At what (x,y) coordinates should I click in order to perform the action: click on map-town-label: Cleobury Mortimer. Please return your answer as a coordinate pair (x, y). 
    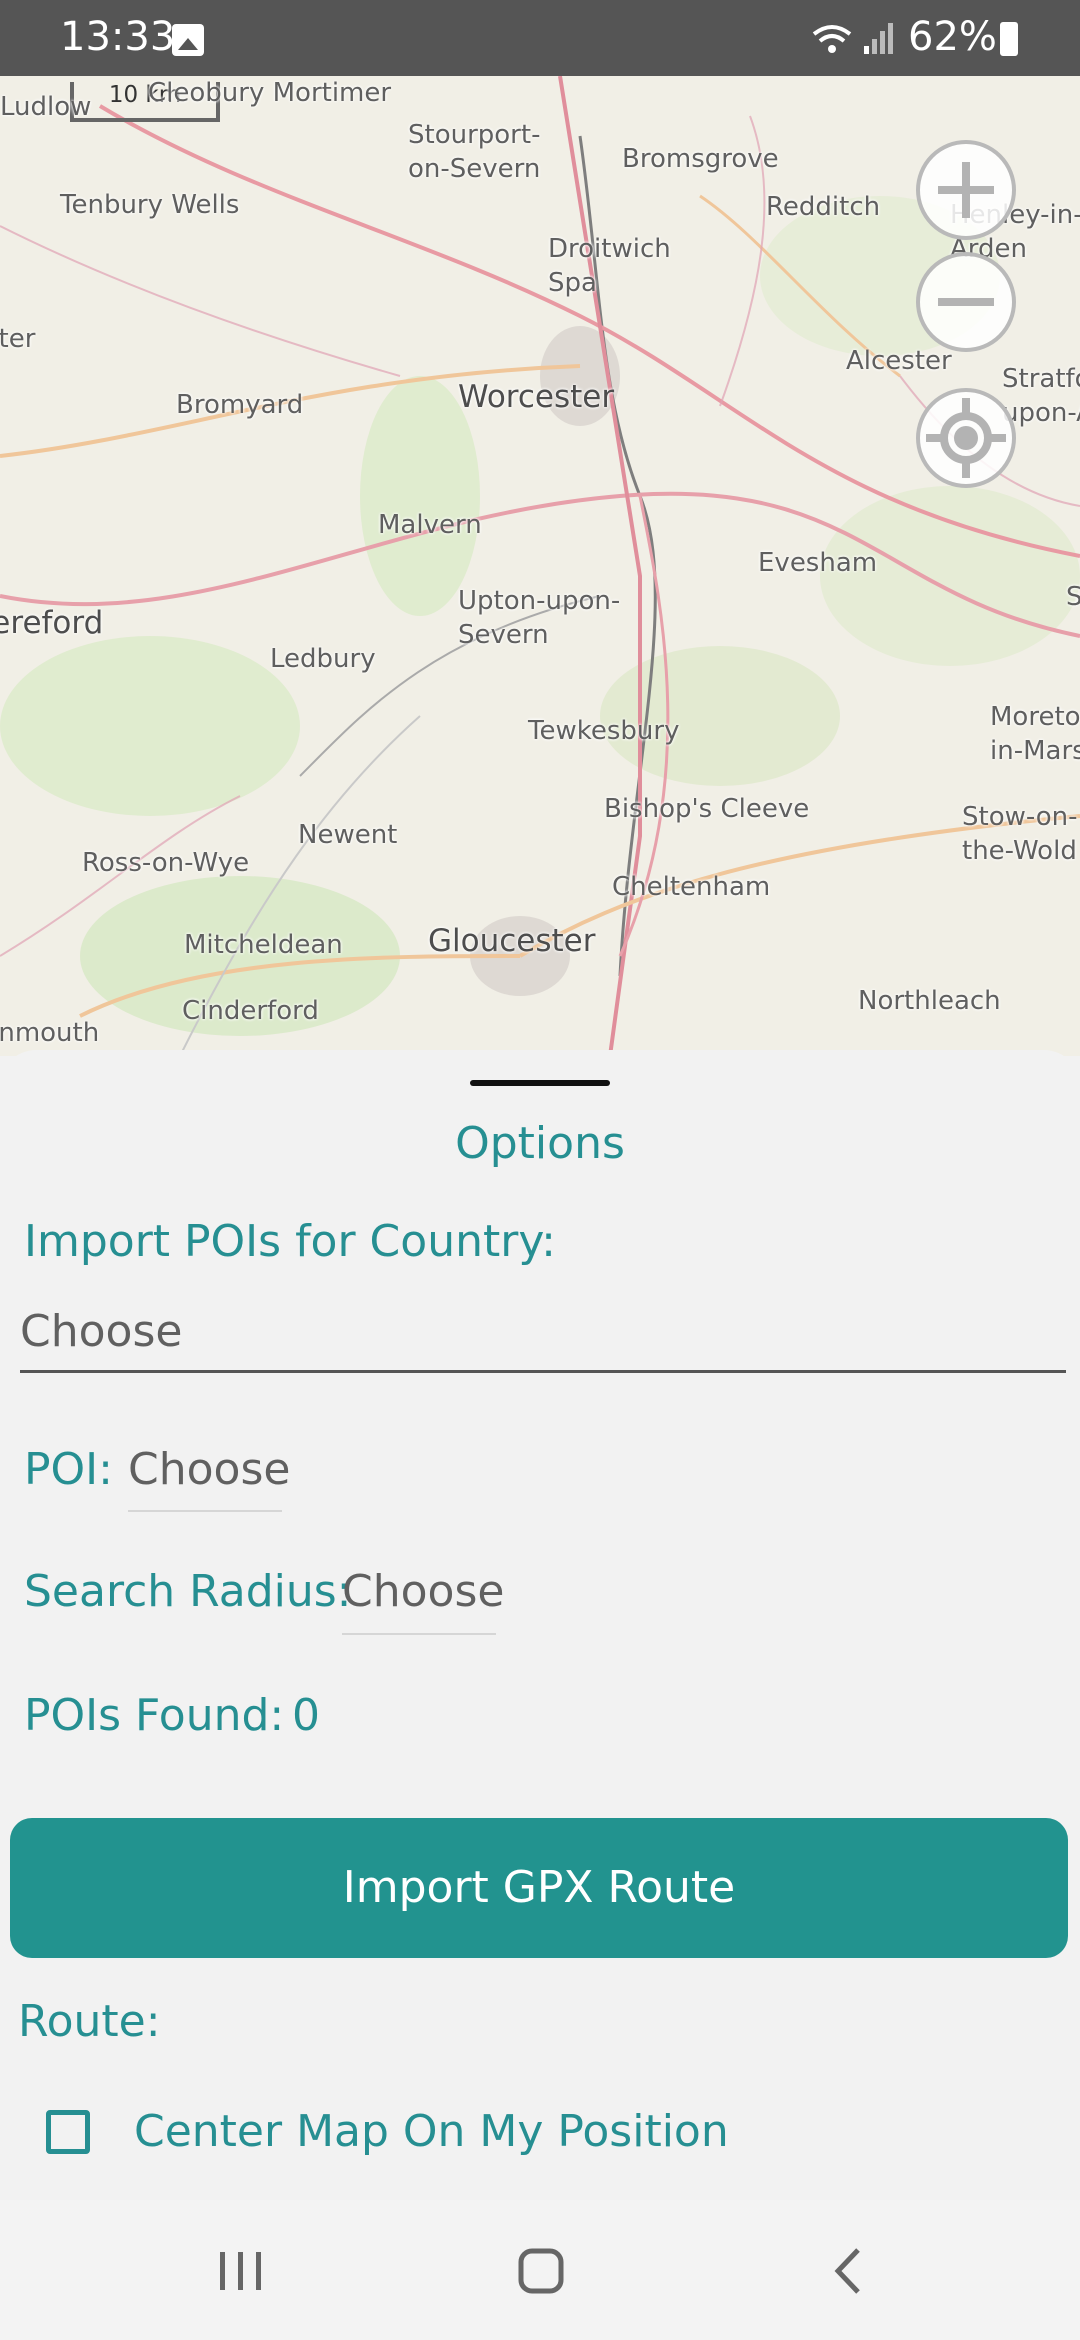
    Looking at the image, I should click on (270, 93).